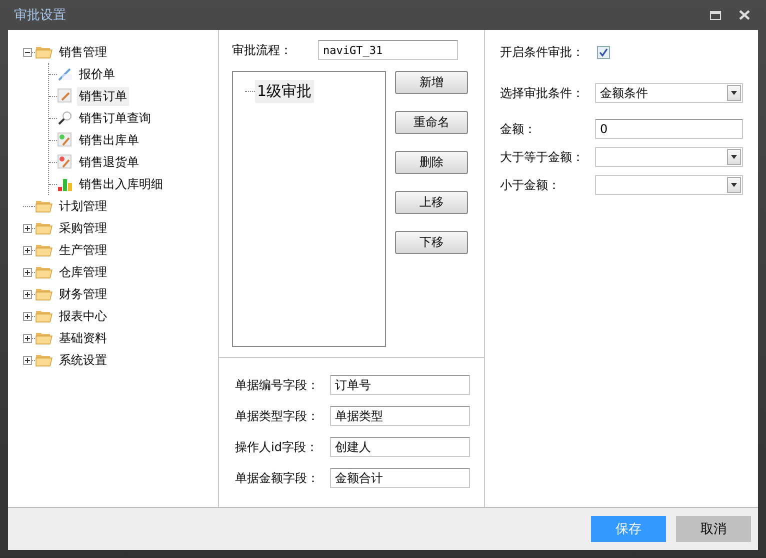  I want to click on action-button: 上移, so click(431, 202).